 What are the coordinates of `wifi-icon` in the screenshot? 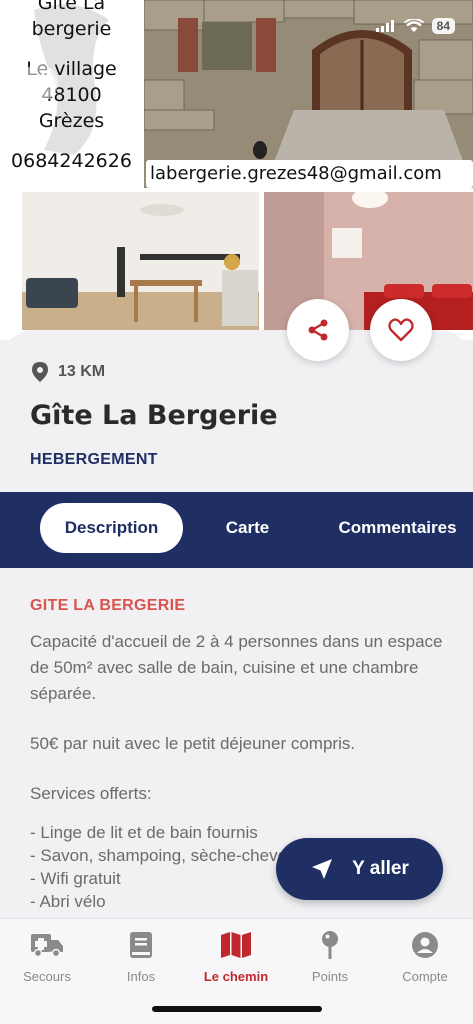 It's located at (413, 25).